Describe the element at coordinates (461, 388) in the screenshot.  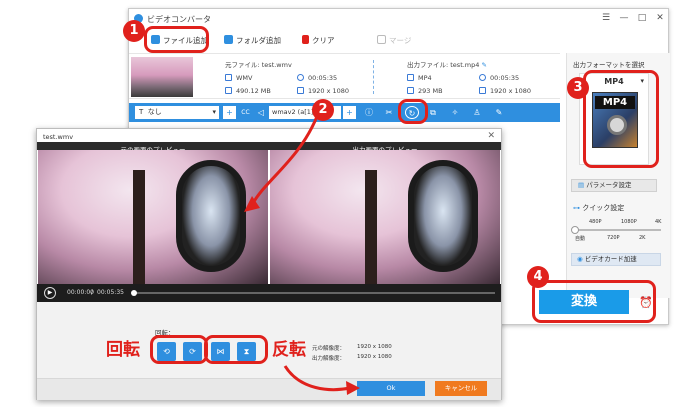
I see `cancel-button: キャンセル` at that location.